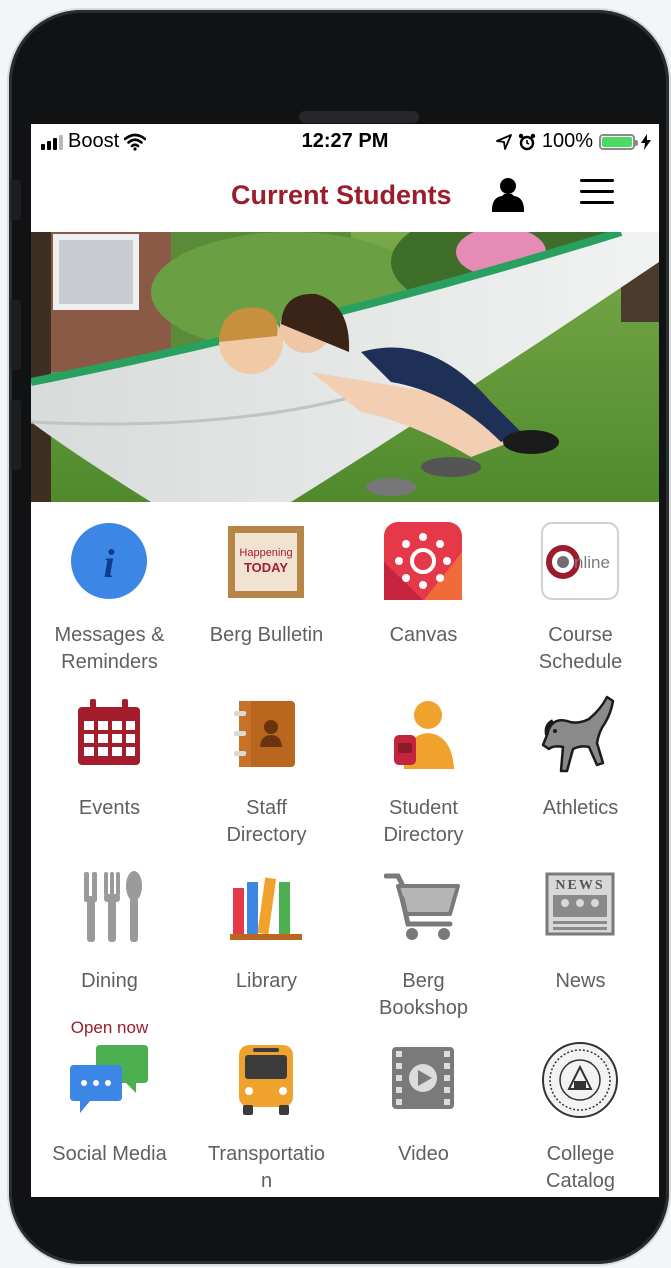 The image size is (671, 1268). Describe the element at coordinates (423, 561) in the screenshot. I see `canvas-icon` at that location.